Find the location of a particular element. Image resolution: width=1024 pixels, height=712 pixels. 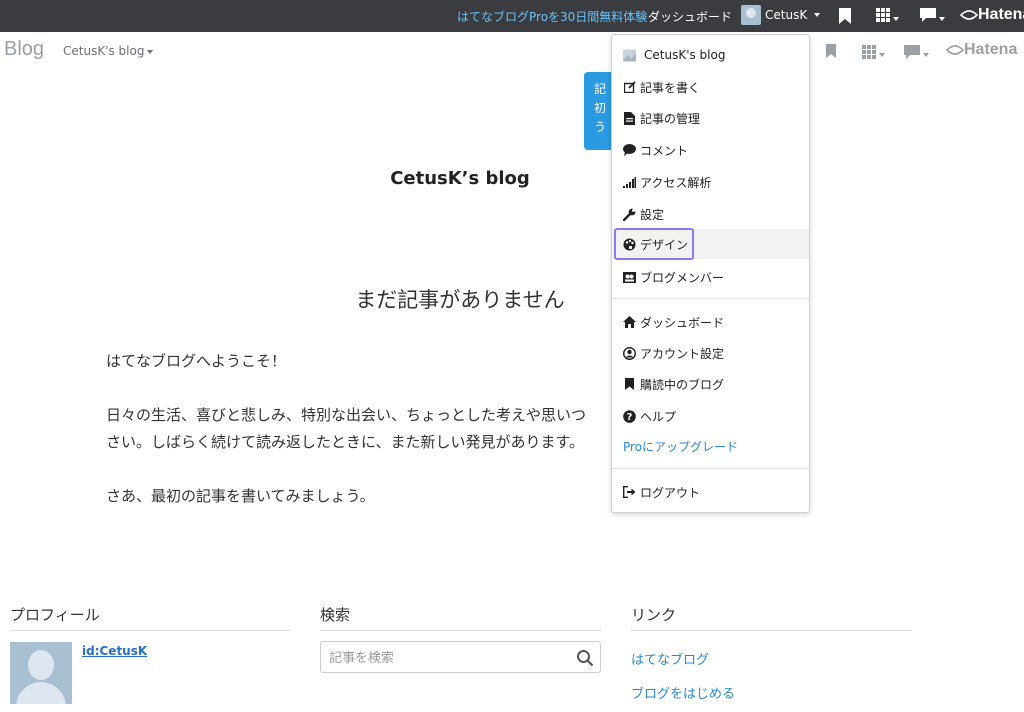

chevron-down-icon is located at coordinates (817, 15).